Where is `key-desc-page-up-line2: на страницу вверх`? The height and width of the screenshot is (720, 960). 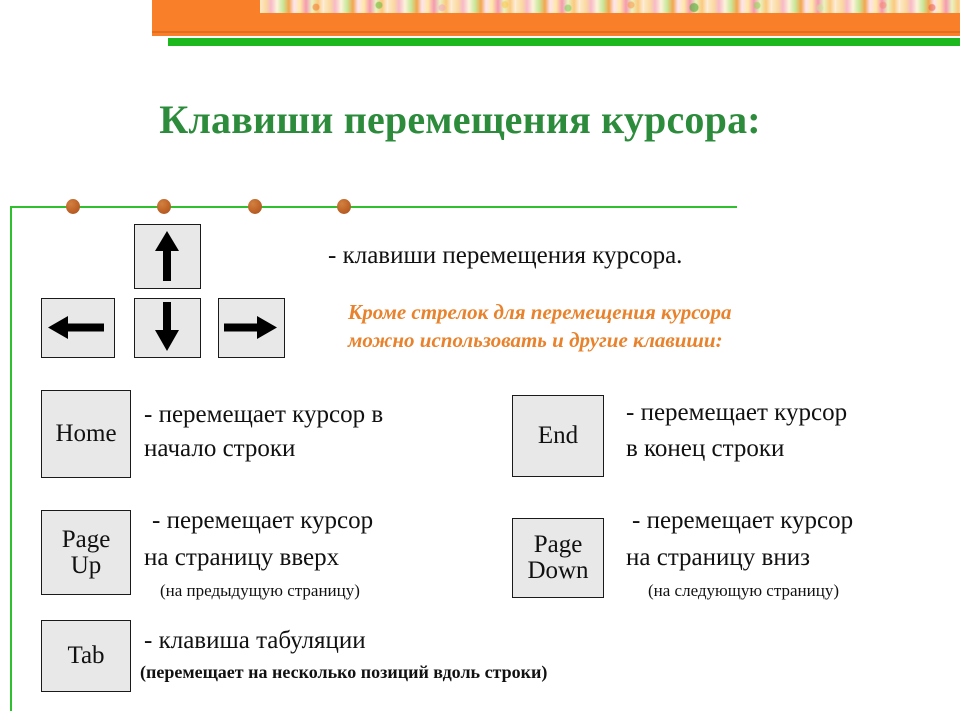 key-desc-page-up-line2: на страницу вверх is located at coordinates (242, 557).